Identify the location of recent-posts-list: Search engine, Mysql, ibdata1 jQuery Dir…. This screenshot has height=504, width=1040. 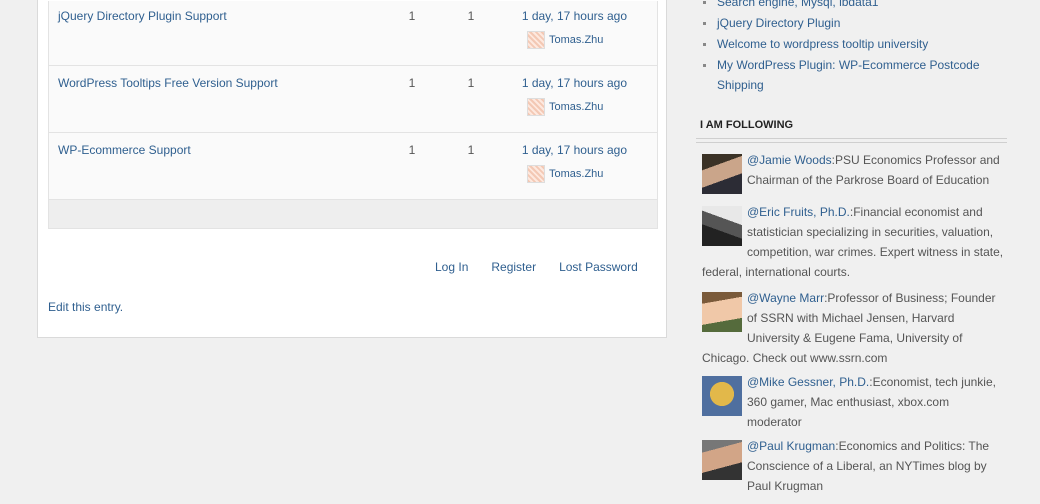
(850, 48).